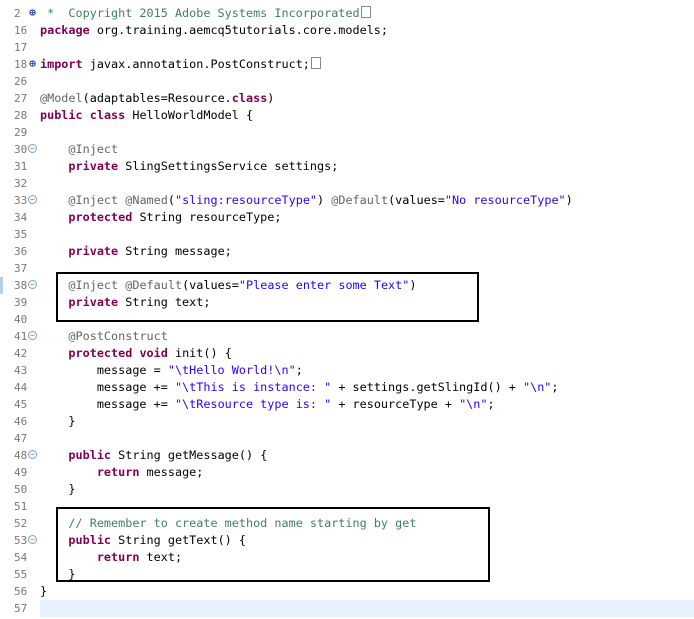  What do you see at coordinates (136, 353) in the screenshot?
I see `code-line: protected void init() {` at bounding box center [136, 353].